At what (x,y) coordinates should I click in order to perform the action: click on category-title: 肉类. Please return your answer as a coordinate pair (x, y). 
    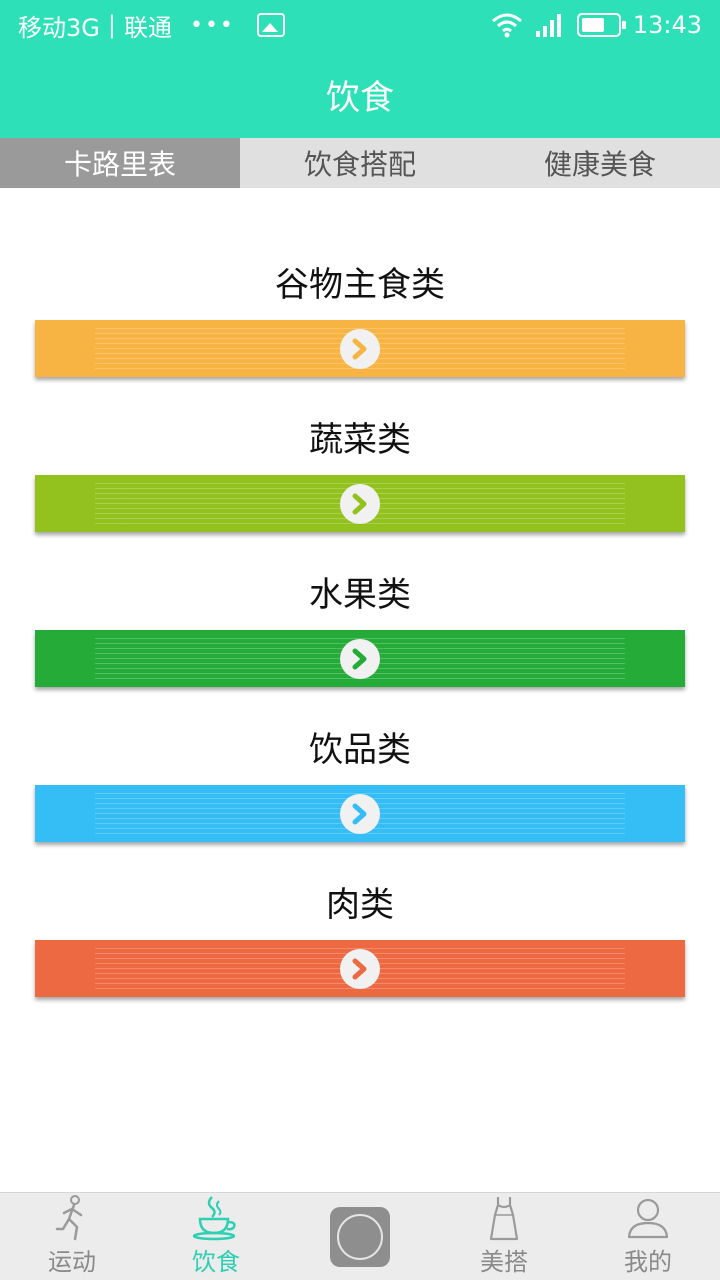
    Looking at the image, I should click on (360, 905).